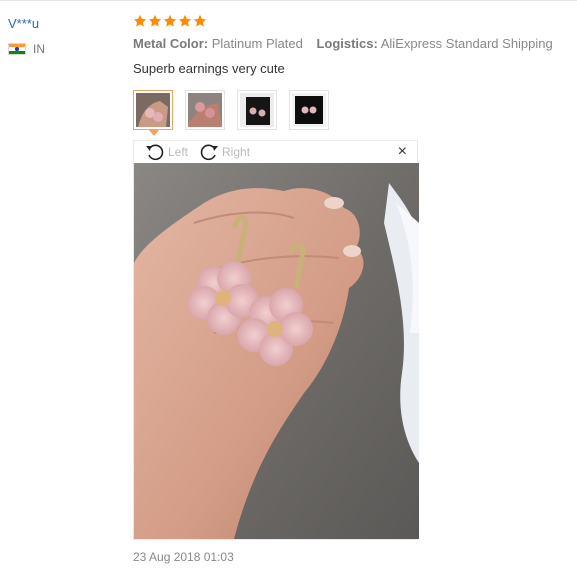  Describe the element at coordinates (209, 68) in the screenshot. I see `review-comment: Superb earnings very cute` at that location.